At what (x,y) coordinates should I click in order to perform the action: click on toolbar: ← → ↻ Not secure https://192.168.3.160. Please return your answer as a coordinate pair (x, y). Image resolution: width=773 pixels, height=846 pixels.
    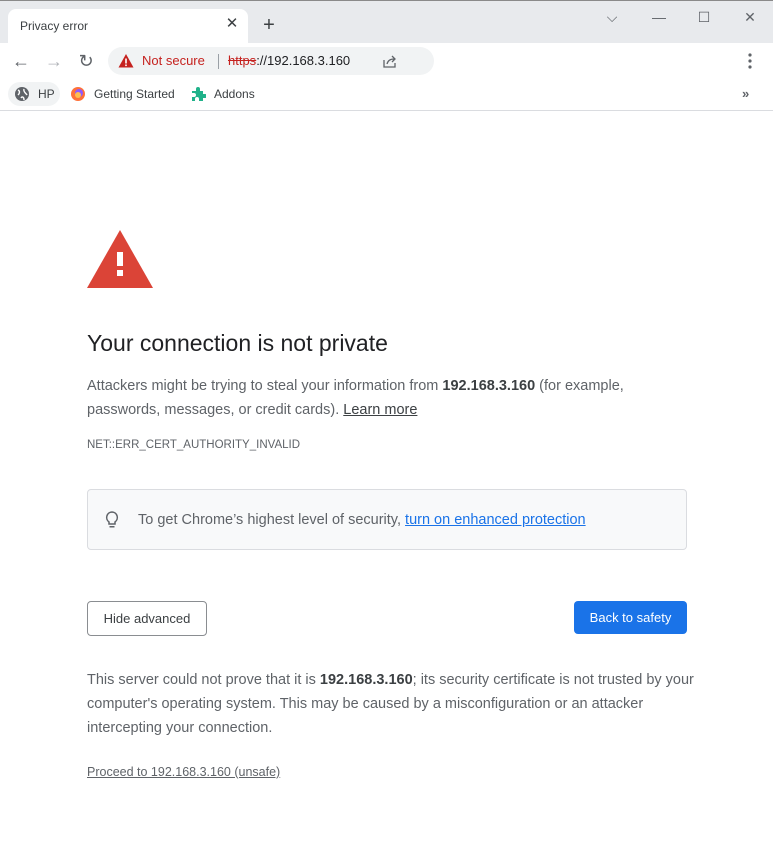
    Looking at the image, I should click on (386, 60).